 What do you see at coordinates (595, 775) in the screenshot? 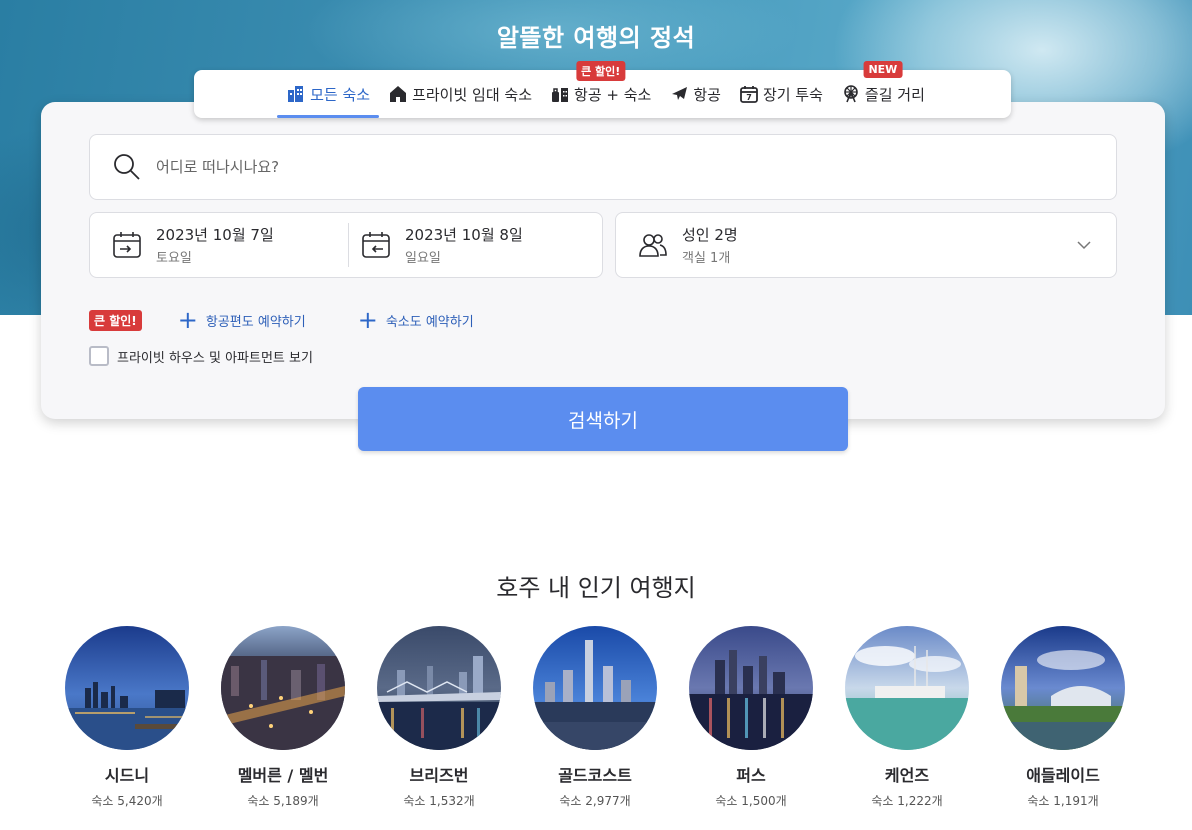
I see `destination-name: 골드코스트` at bounding box center [595, 775].